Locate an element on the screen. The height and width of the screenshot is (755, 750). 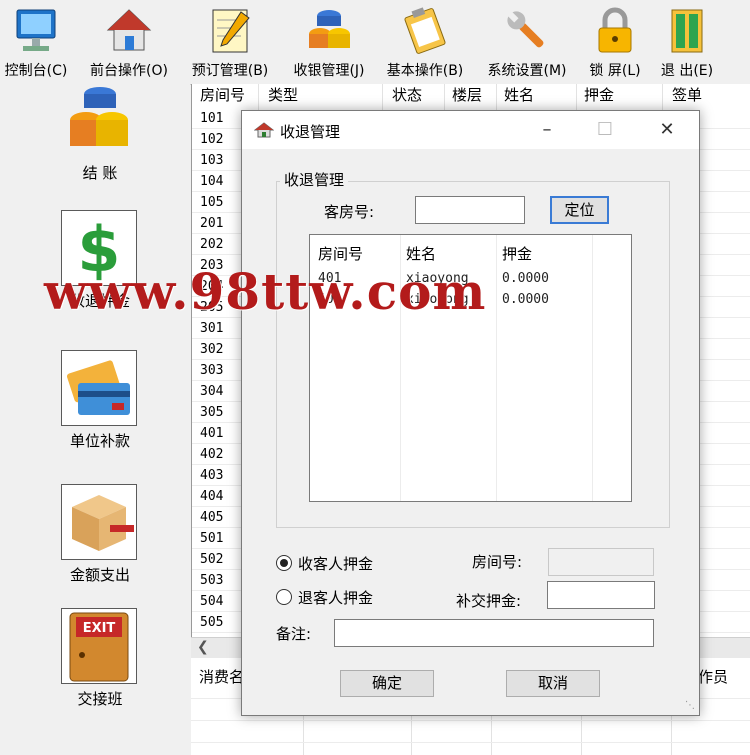
grid-cell-room: 102 is located at coordinates (211, 139).